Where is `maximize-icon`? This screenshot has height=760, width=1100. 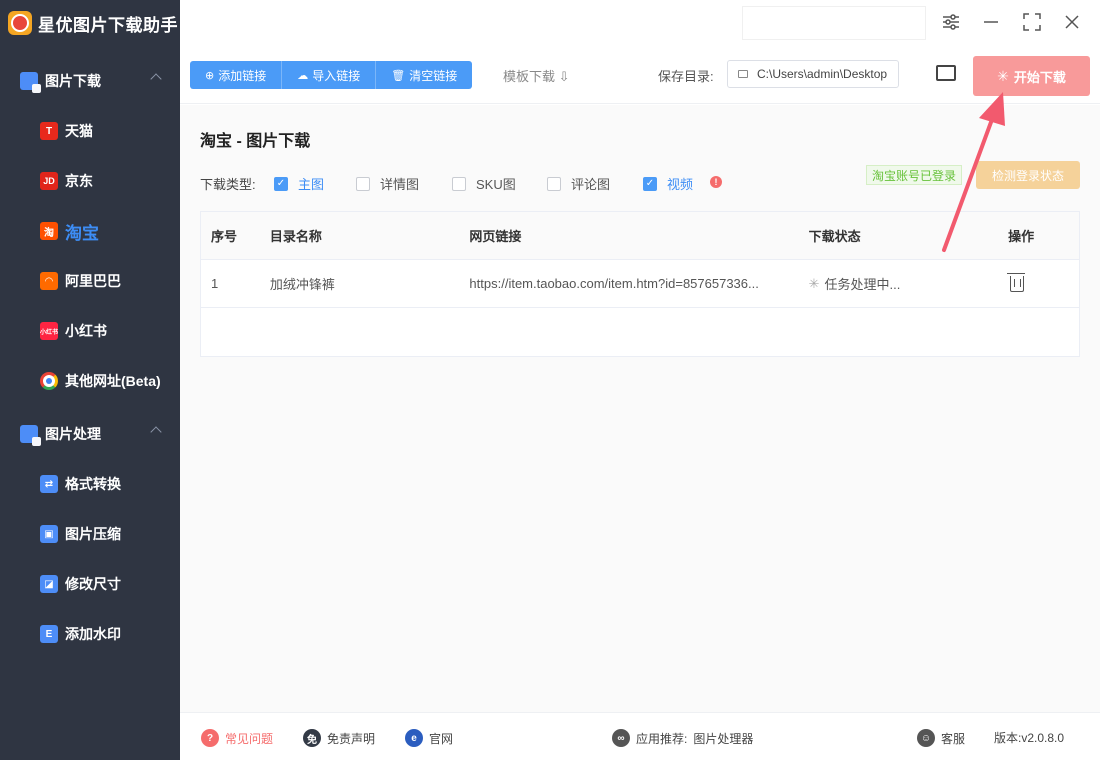
maximize-icon is located at coordinates (1032, 22).